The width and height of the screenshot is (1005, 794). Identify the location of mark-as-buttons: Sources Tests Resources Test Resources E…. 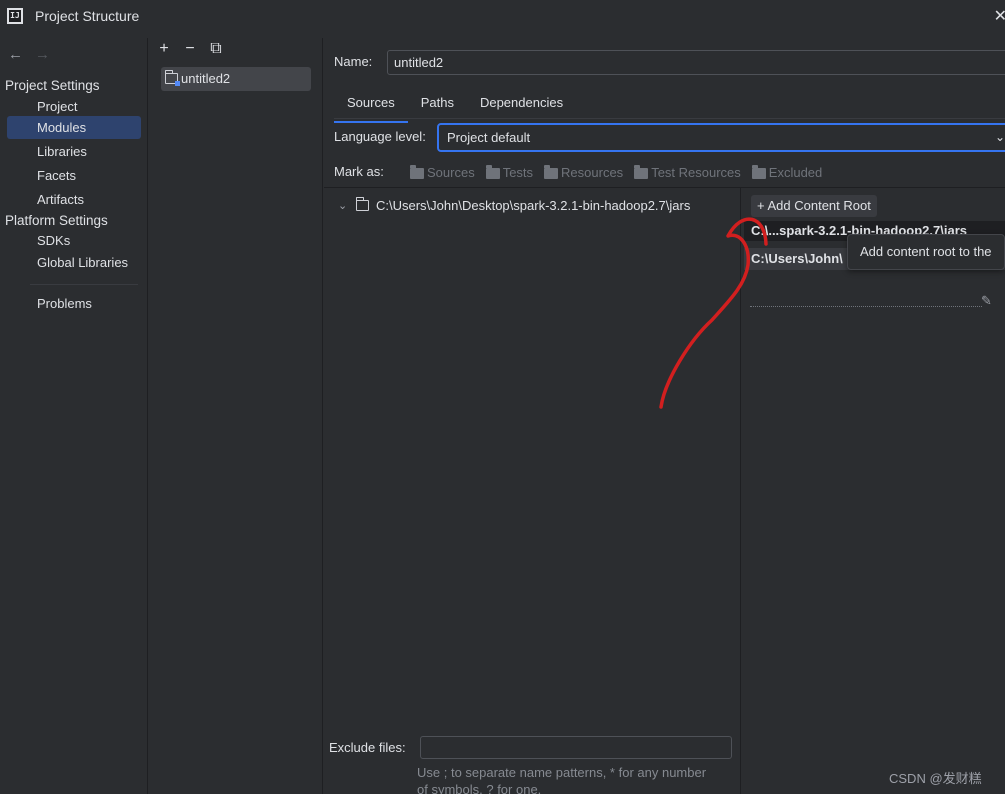
(616, 172).